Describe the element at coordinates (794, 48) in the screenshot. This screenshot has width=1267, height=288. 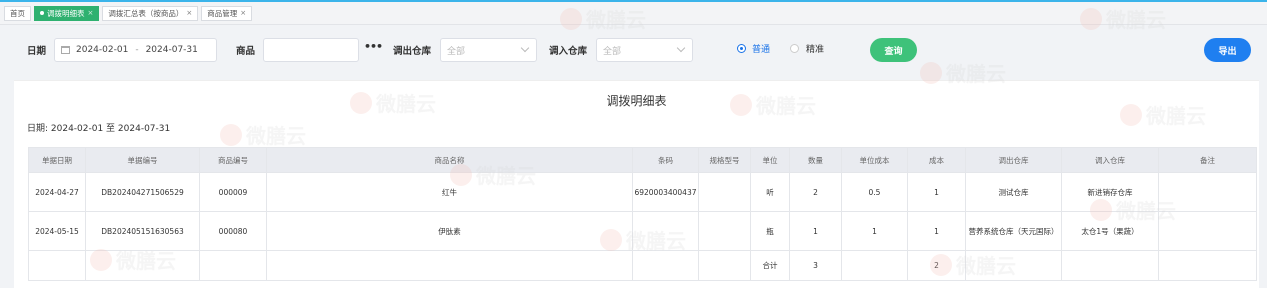
I see `radio-exact` at that location.